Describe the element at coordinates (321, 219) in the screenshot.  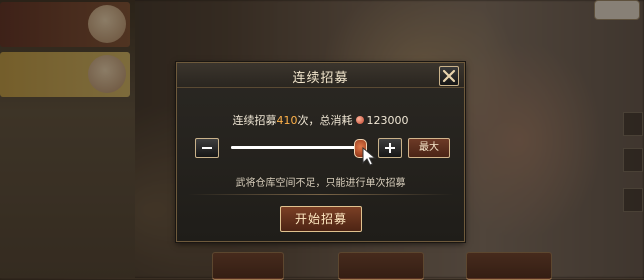
I see `start-recruit-button: 开始招募` at that location.